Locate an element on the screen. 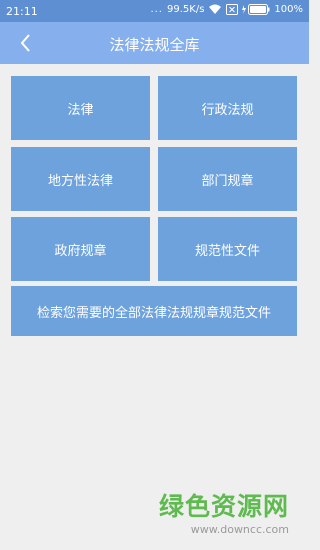 This screenshot has width=320, height=550. no-sim-icon is located at coordinates (232, 9).